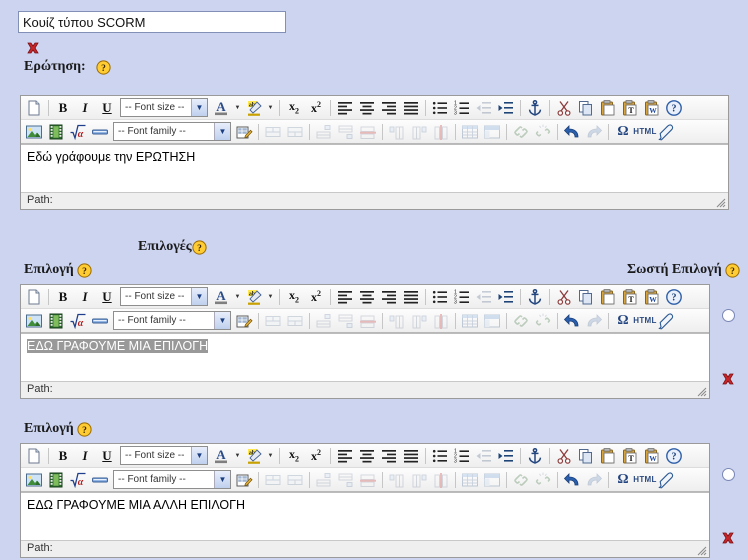 Image resolution: width=748 pixels, height=560 pixels. Describe the element at coordinates (728, 315) in the screenshot. I see `correct-choice-radio` at that location.